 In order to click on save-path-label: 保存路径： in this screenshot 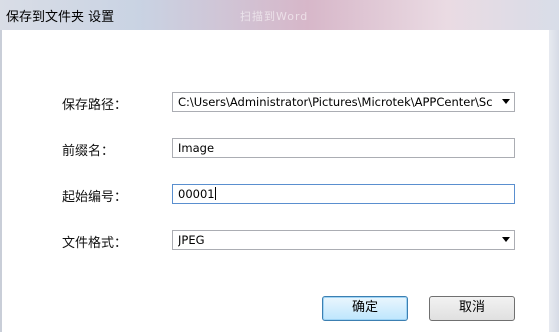, I will do `click(95, 105)`.